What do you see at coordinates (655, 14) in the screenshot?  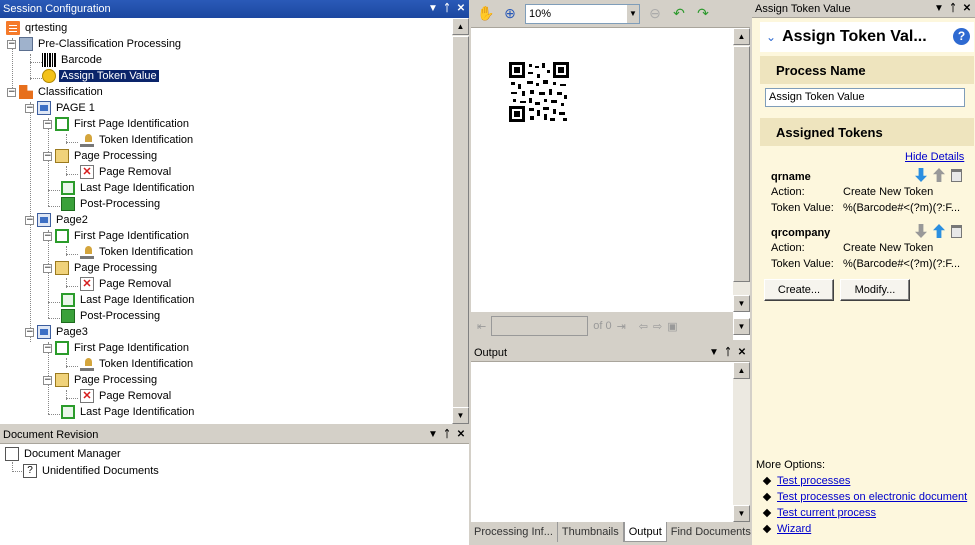 I see `zoom-out-icon: ⊖` at bounding box center [655, 14].